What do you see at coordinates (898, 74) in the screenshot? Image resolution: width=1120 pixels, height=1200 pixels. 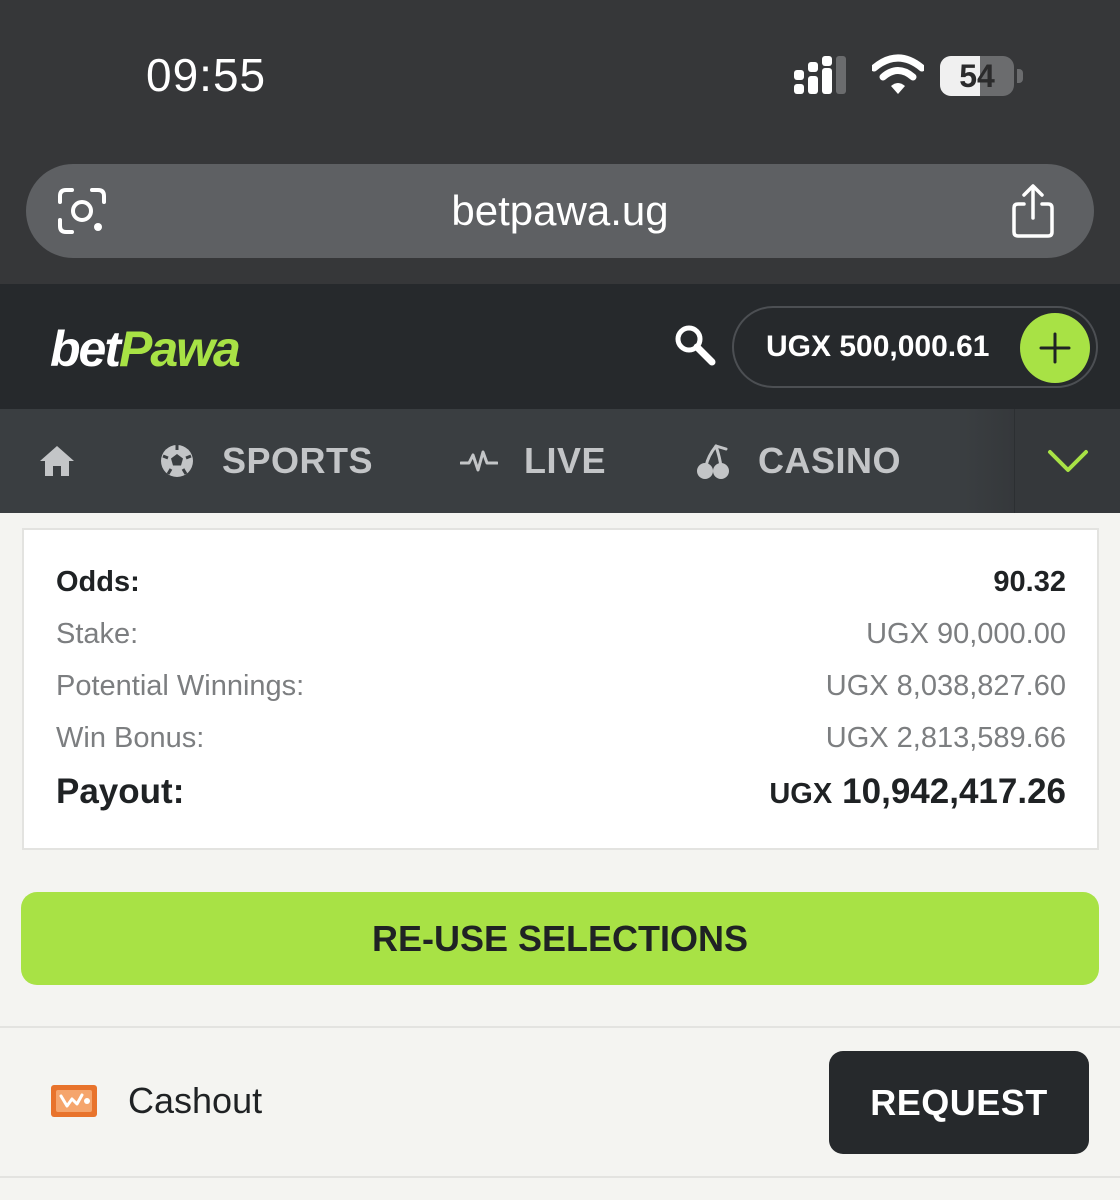 I see `wifi-icon` at bounding box center [898, 74].